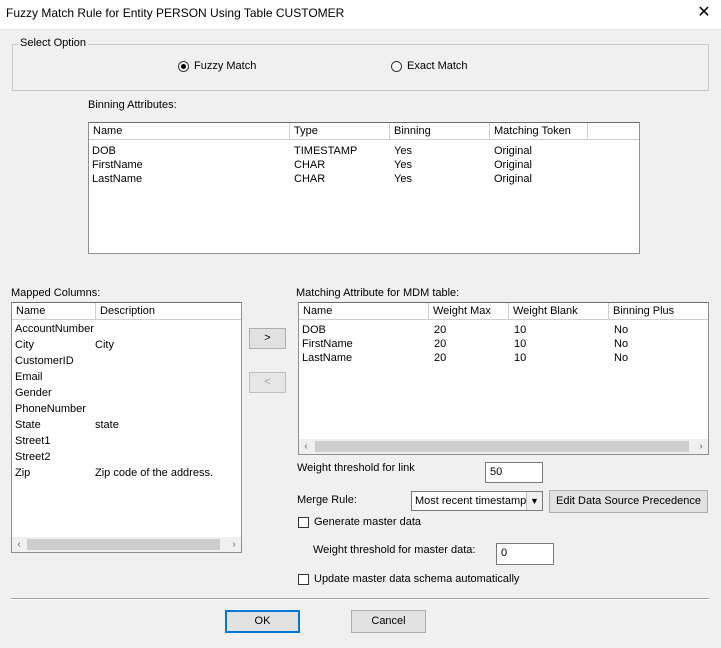  What do you see at coordinates (396, 66) in the screenshot?
I see `exact-match-radio` at bounding box center [396, 66].